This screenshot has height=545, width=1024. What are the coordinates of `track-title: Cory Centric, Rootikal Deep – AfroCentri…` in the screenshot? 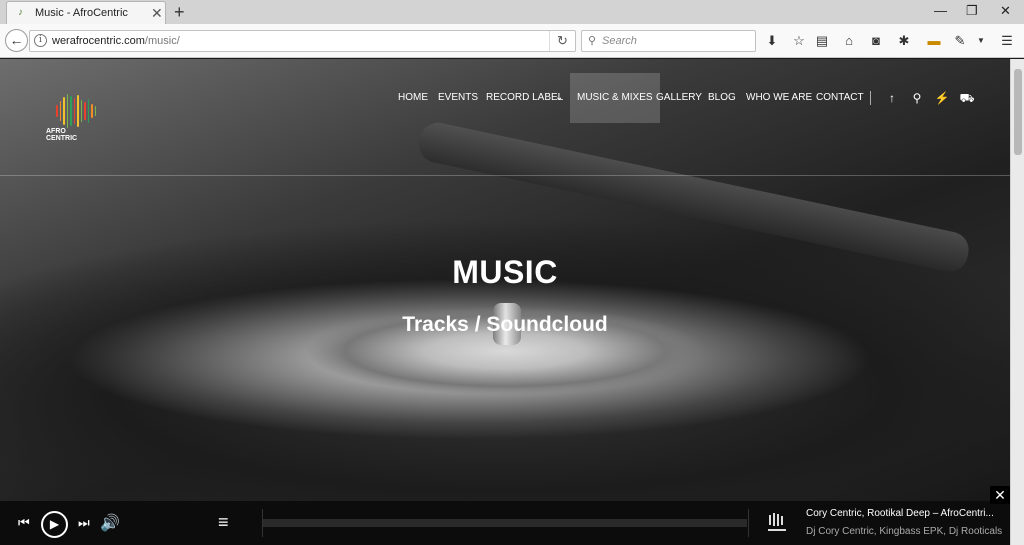 It's located at (900, 513).